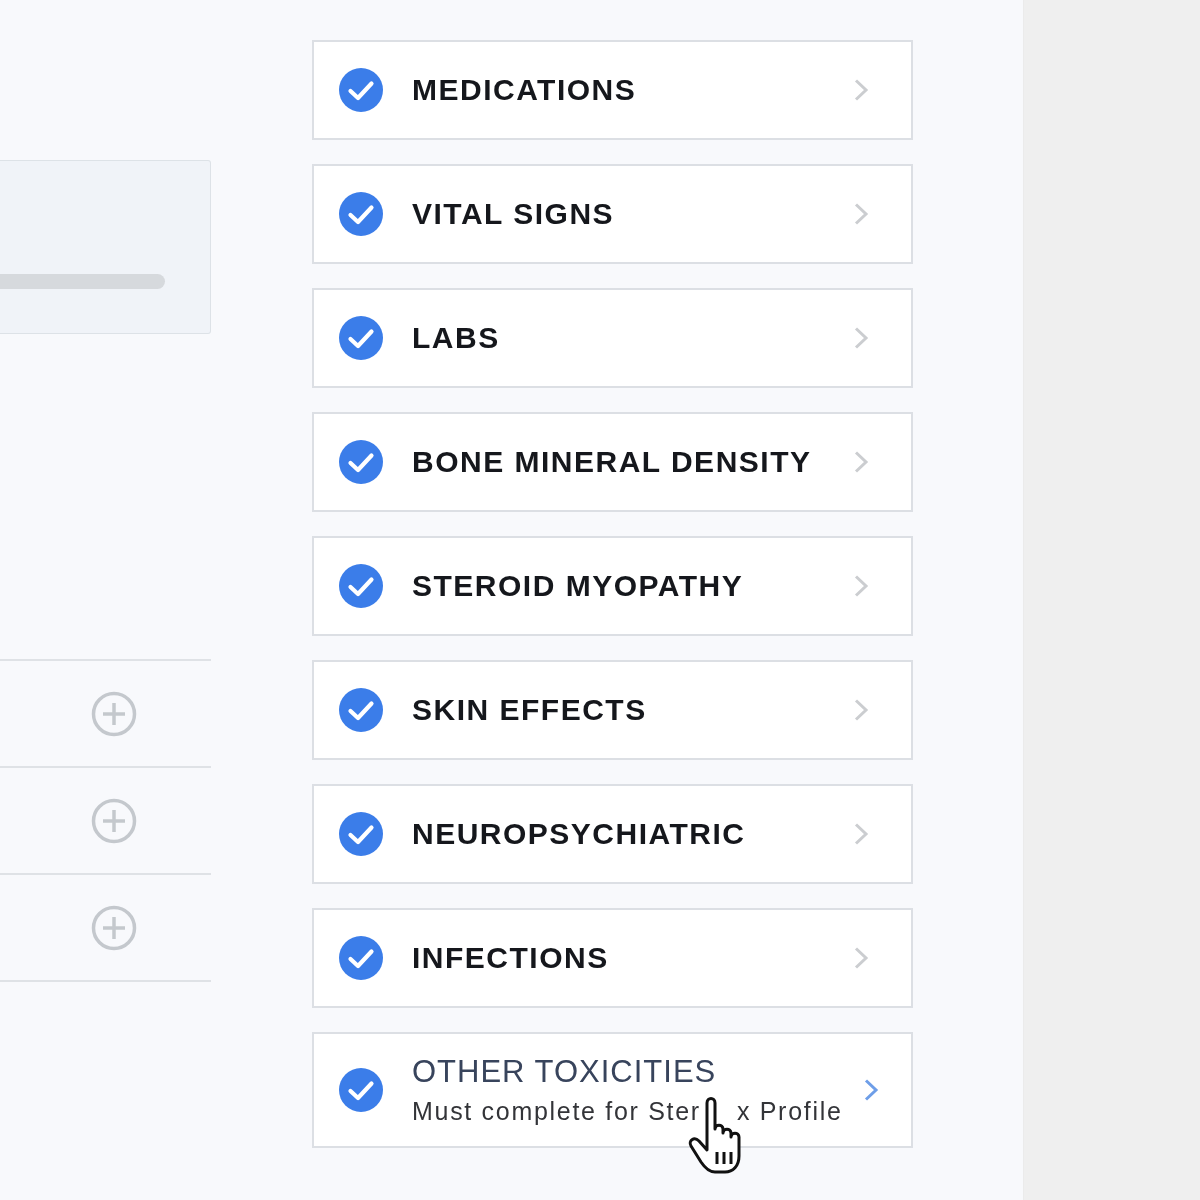  Describe the element at coordinates (514, 214) in the screenshot. I see `section-title: VITAL SIGNS` at that location.